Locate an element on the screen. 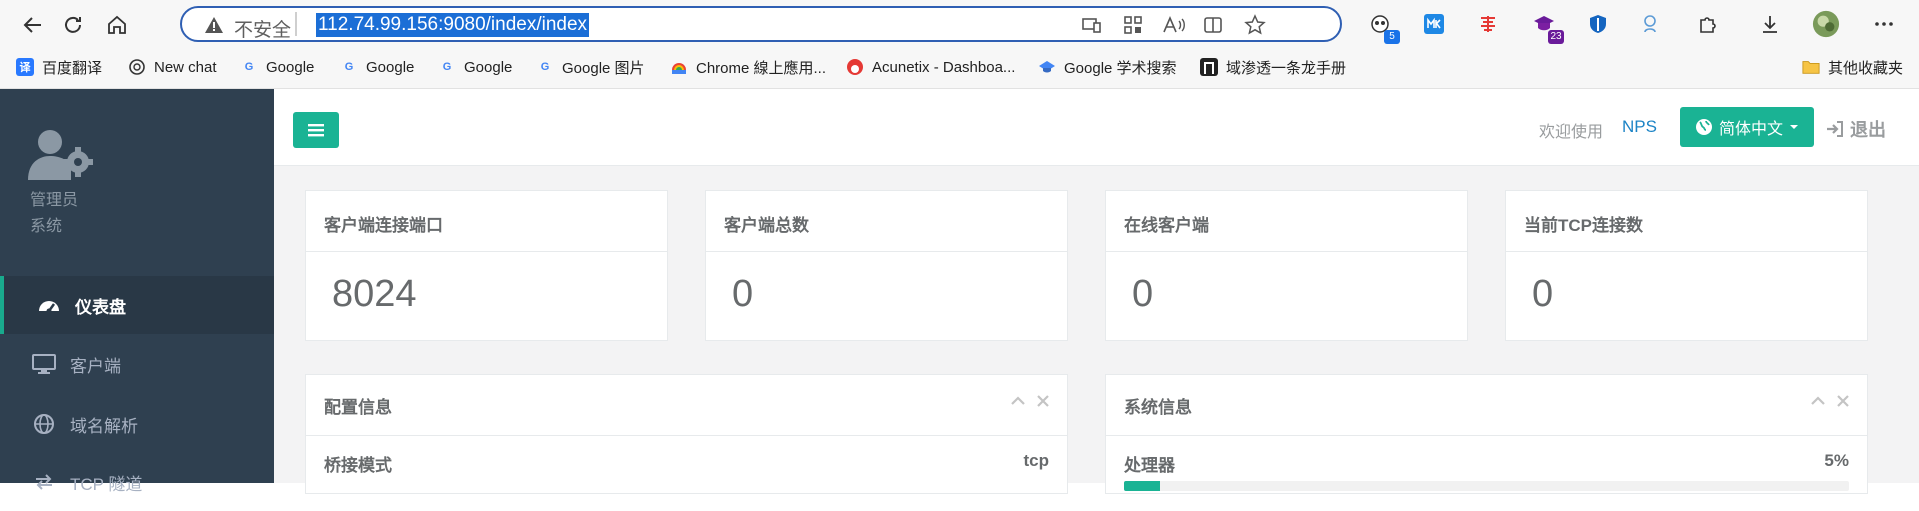 This screenshot has height=511, width=1919. panel-title: 系统信息 is located at coordinates (1158, 407).